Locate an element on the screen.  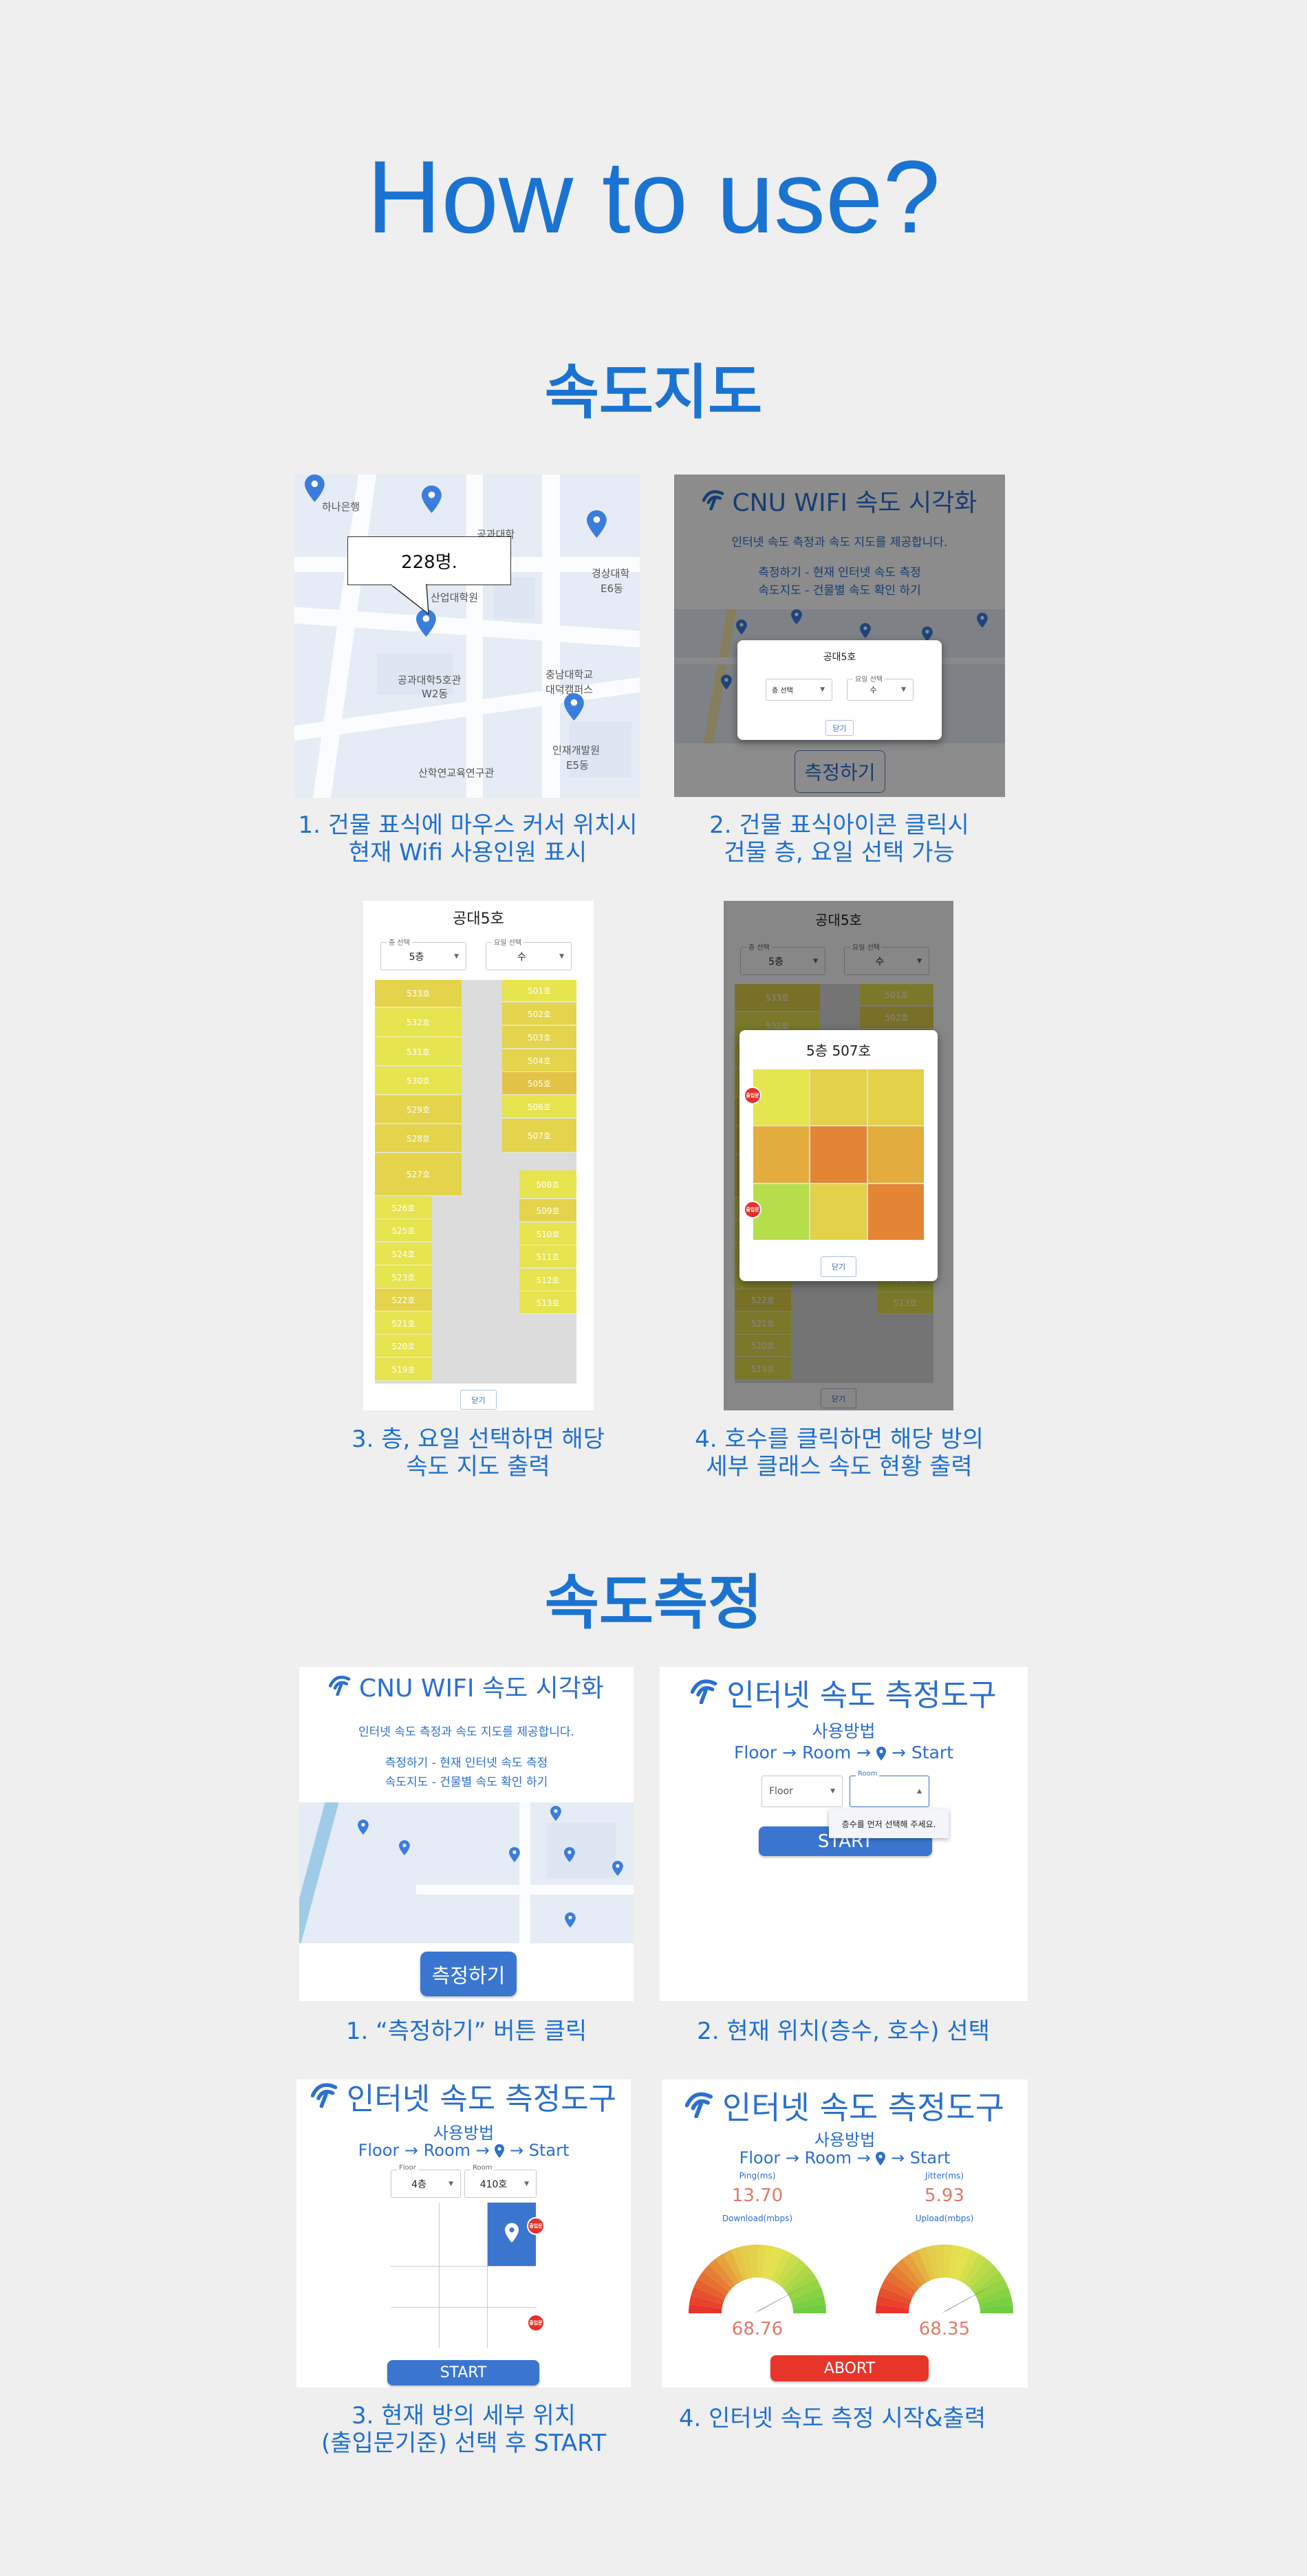
tool-title: 인터넷 속도 측정도구 is located at coordinates (481, 2099).